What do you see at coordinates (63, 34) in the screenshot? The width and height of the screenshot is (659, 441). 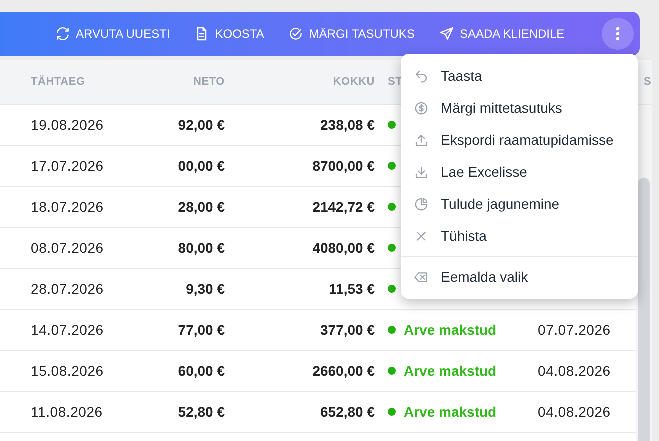 I see `refresh-icon` at bounding box center [63, 34].